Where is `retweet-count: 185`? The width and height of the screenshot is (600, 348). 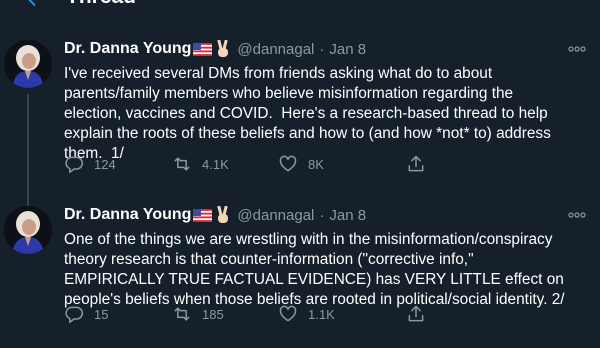 retweet-count: 185 is located at coordinates (213, 314).